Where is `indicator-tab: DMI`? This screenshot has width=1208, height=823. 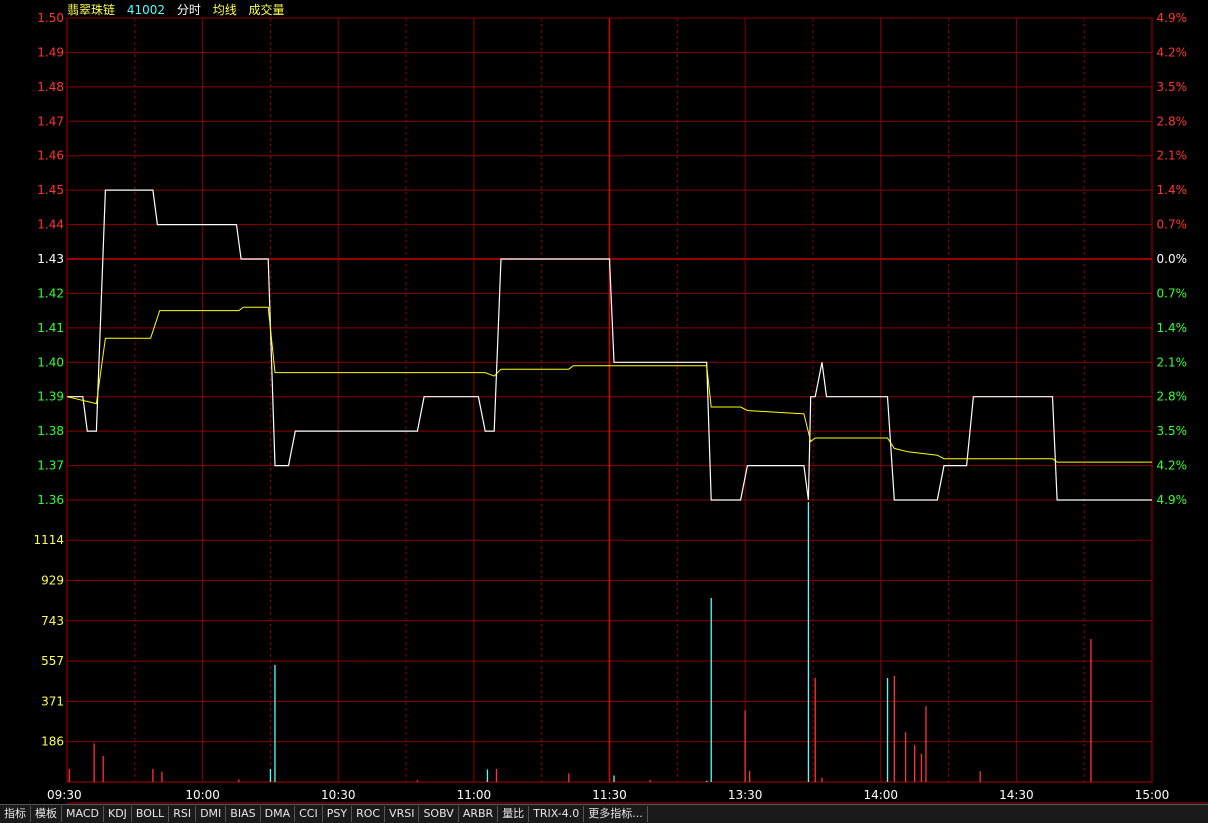 indicator-tab: DMI is located at coordinates (211, 814).